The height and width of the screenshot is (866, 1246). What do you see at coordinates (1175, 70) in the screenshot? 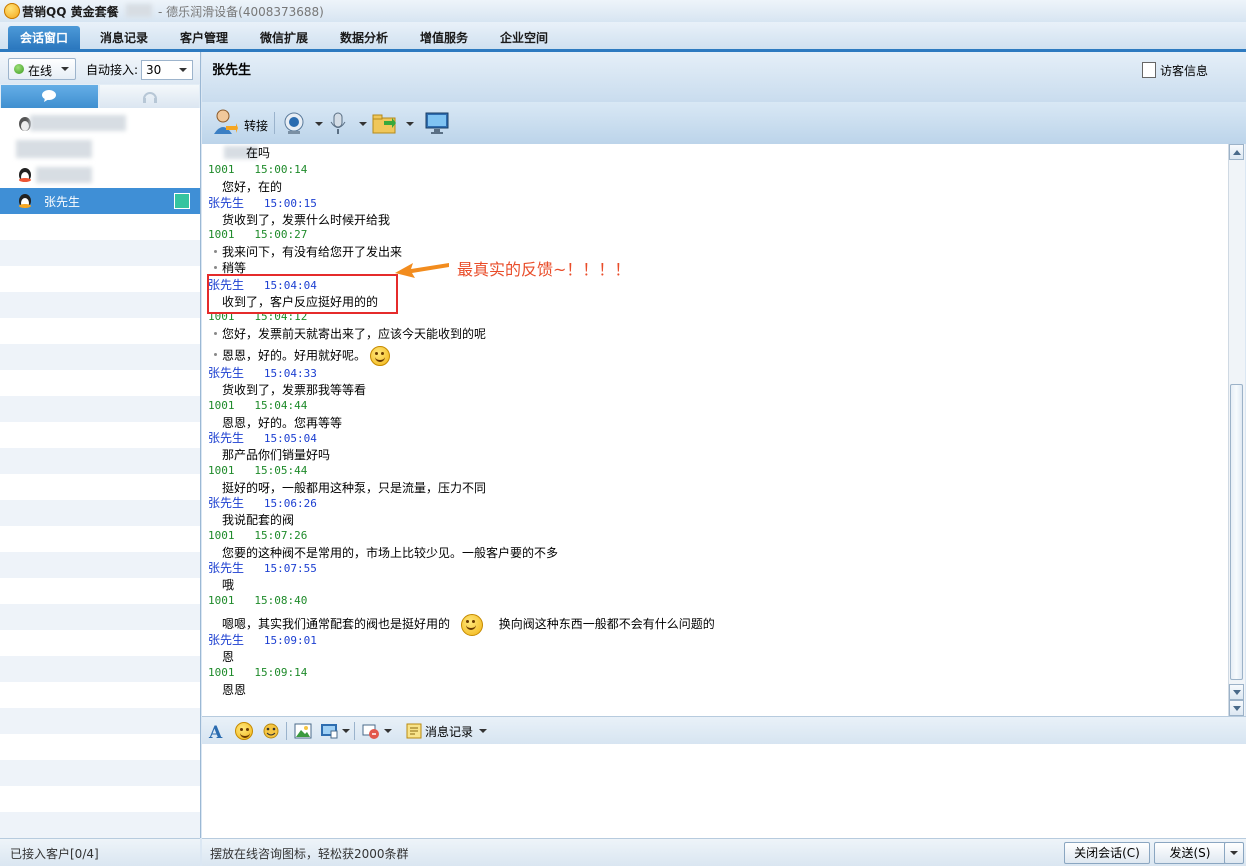
I see `visitor-info-button: 访客信息` at bounding box center [1175, 70].